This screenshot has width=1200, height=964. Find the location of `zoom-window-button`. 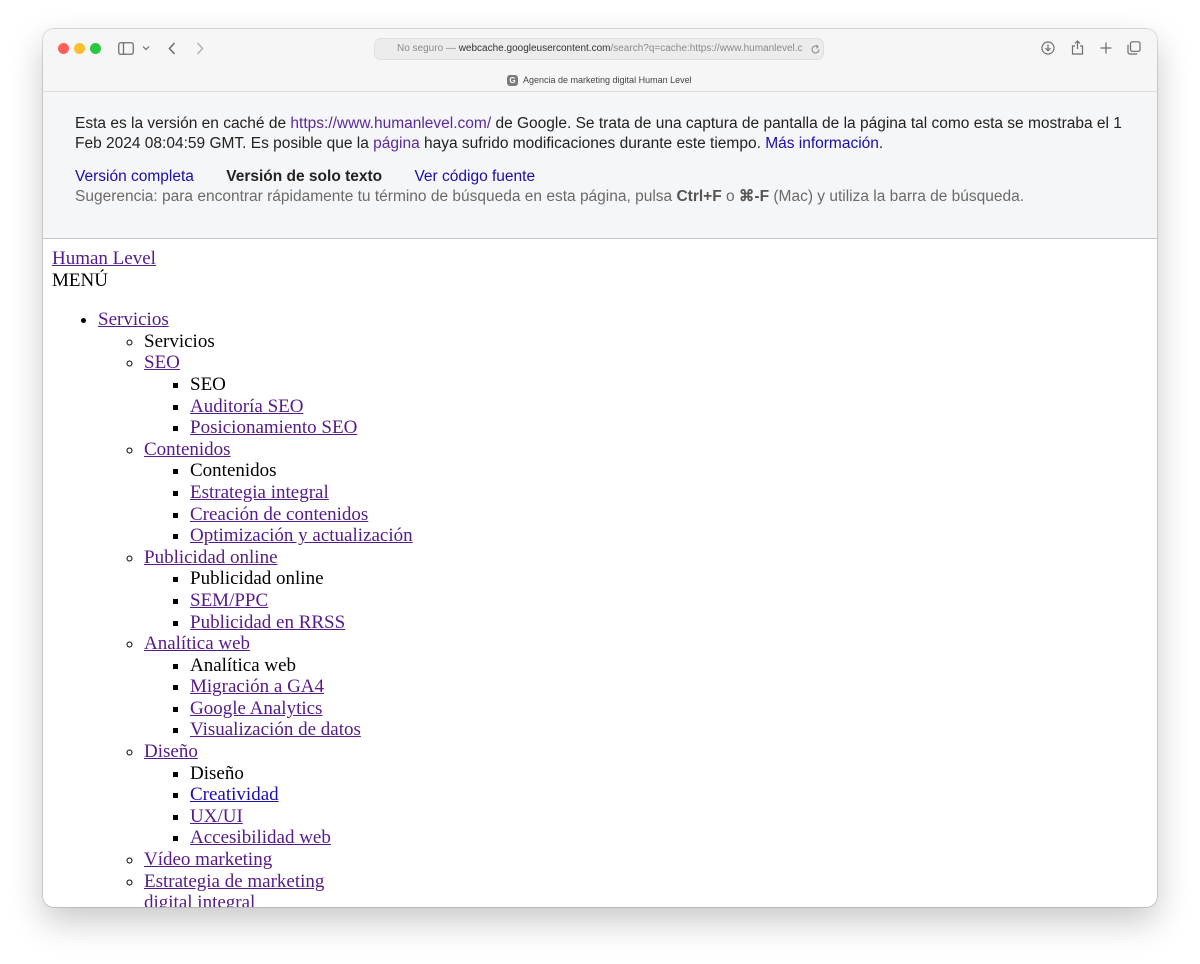

zoom-window-button is located at coordinates (95, 48).